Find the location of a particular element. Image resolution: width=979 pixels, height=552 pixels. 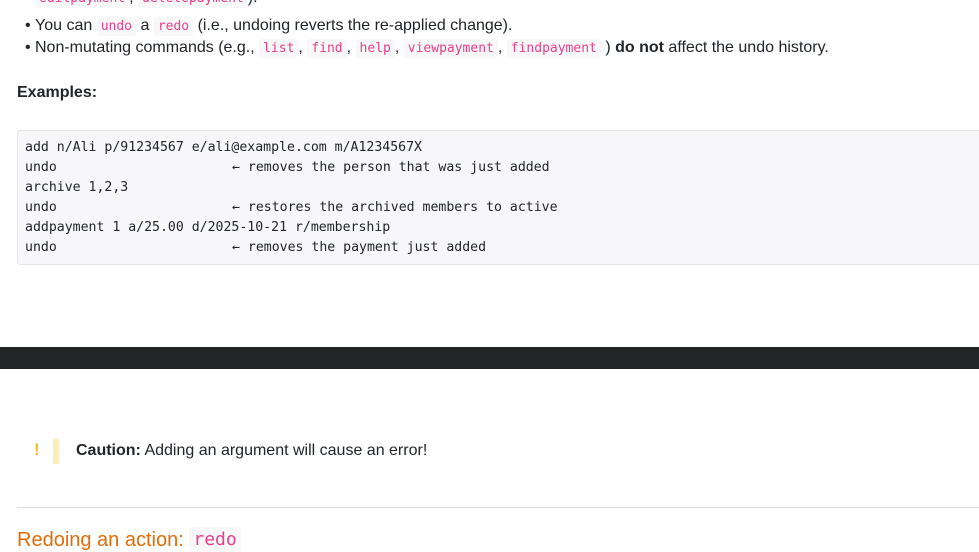

text: You can is located at coordinates (64, 25).